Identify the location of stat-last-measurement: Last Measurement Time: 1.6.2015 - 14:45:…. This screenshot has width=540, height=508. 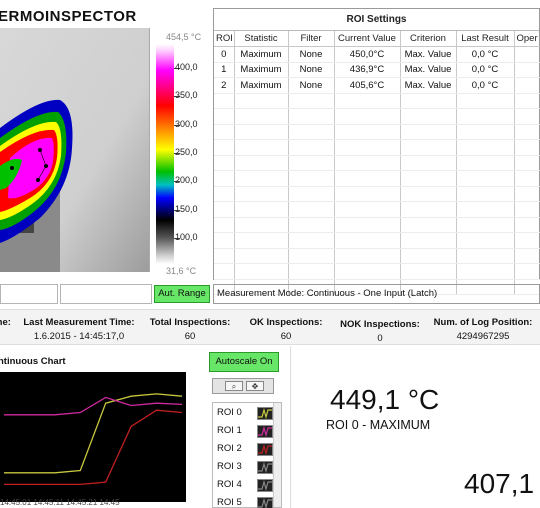
(79, 329).